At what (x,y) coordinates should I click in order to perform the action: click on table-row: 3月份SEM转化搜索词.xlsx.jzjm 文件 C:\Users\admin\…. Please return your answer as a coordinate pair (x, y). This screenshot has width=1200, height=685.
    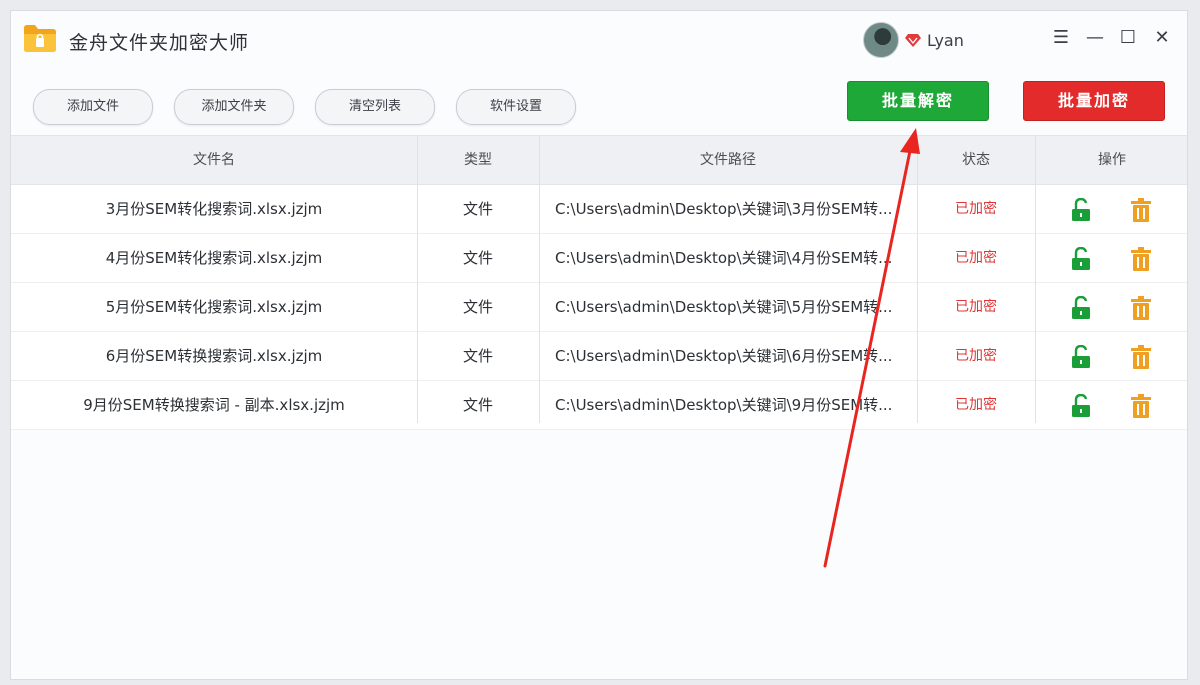
    Looking at the image, I should click on (599, 209).